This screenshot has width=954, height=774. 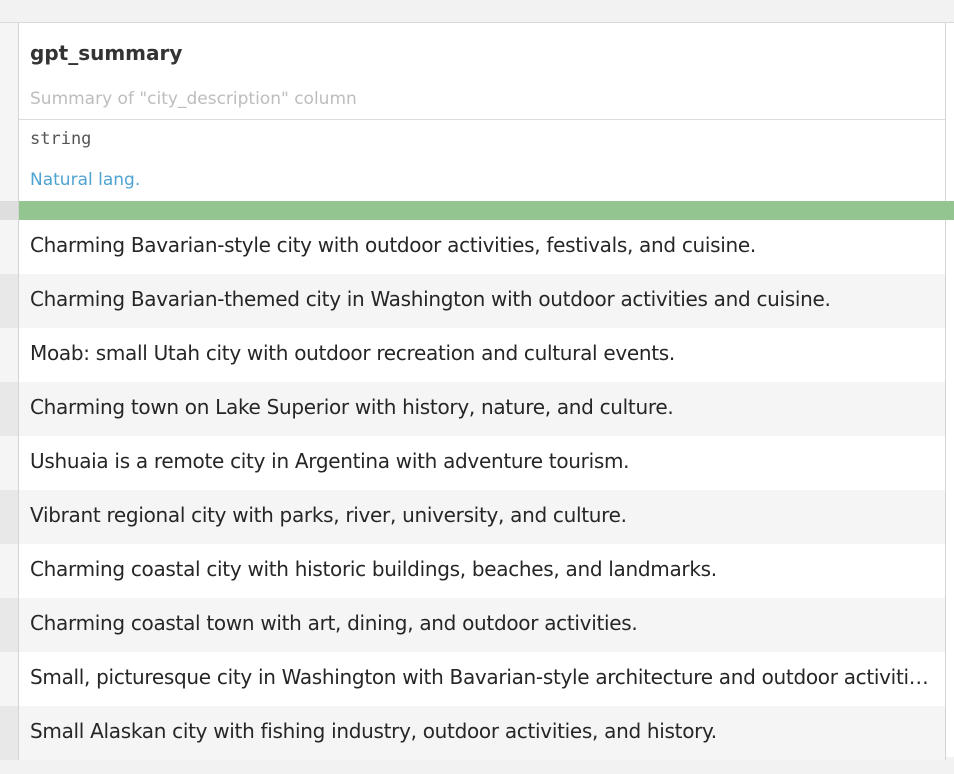 I want to click on data-quality-bar, so click(x=486, y=210).